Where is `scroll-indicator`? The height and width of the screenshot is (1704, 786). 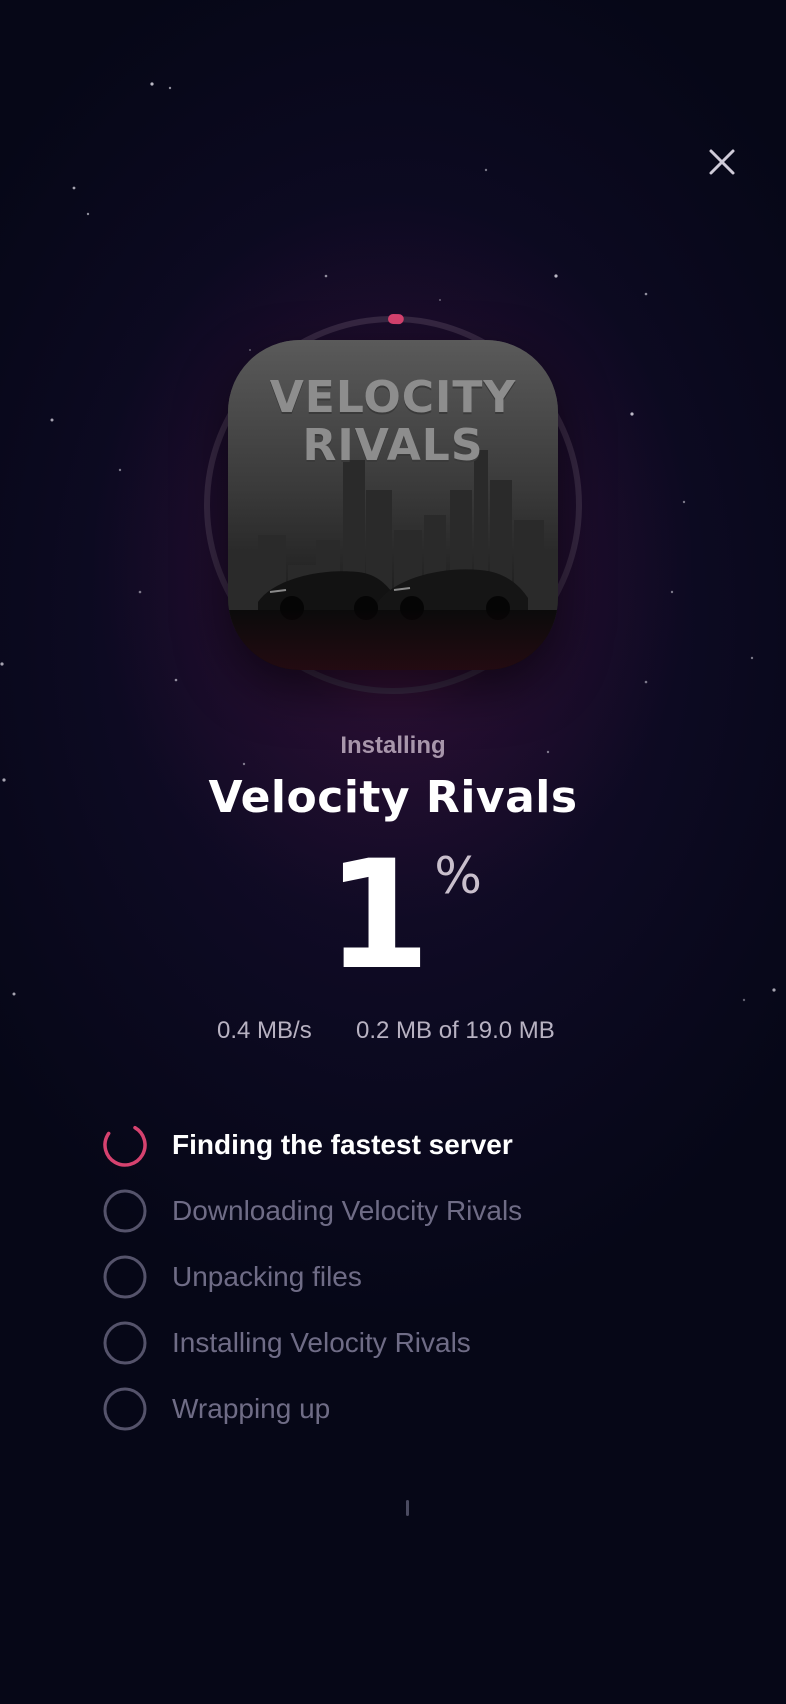
scroll-indicator is located at coordinates (407, 1508).